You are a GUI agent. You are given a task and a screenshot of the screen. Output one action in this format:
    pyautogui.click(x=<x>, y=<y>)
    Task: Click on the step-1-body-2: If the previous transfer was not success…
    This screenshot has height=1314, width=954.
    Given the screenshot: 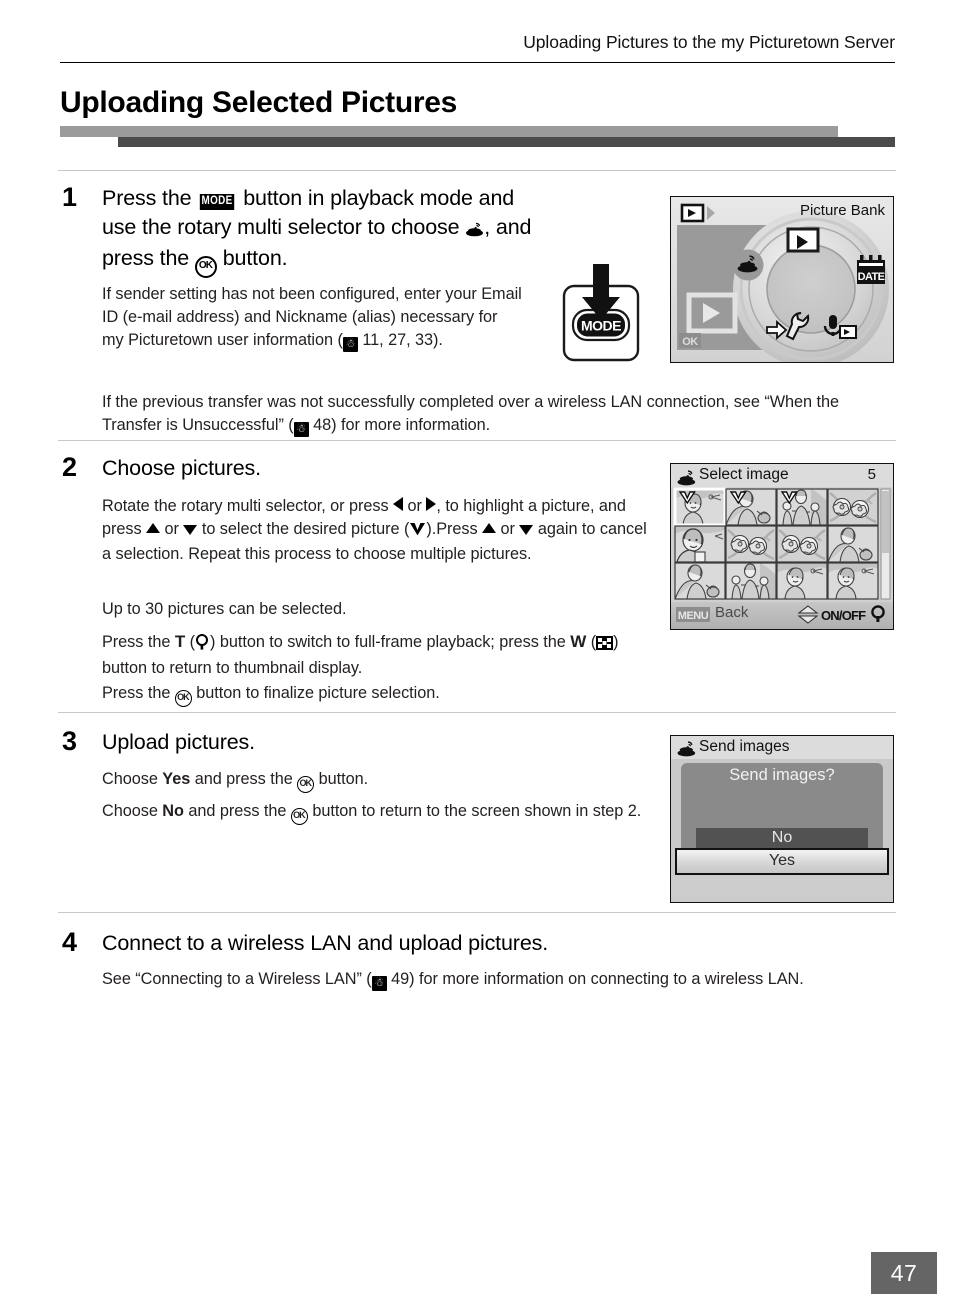 What is the action you would take?
    pyautogui.click(x=502, y=414)
    